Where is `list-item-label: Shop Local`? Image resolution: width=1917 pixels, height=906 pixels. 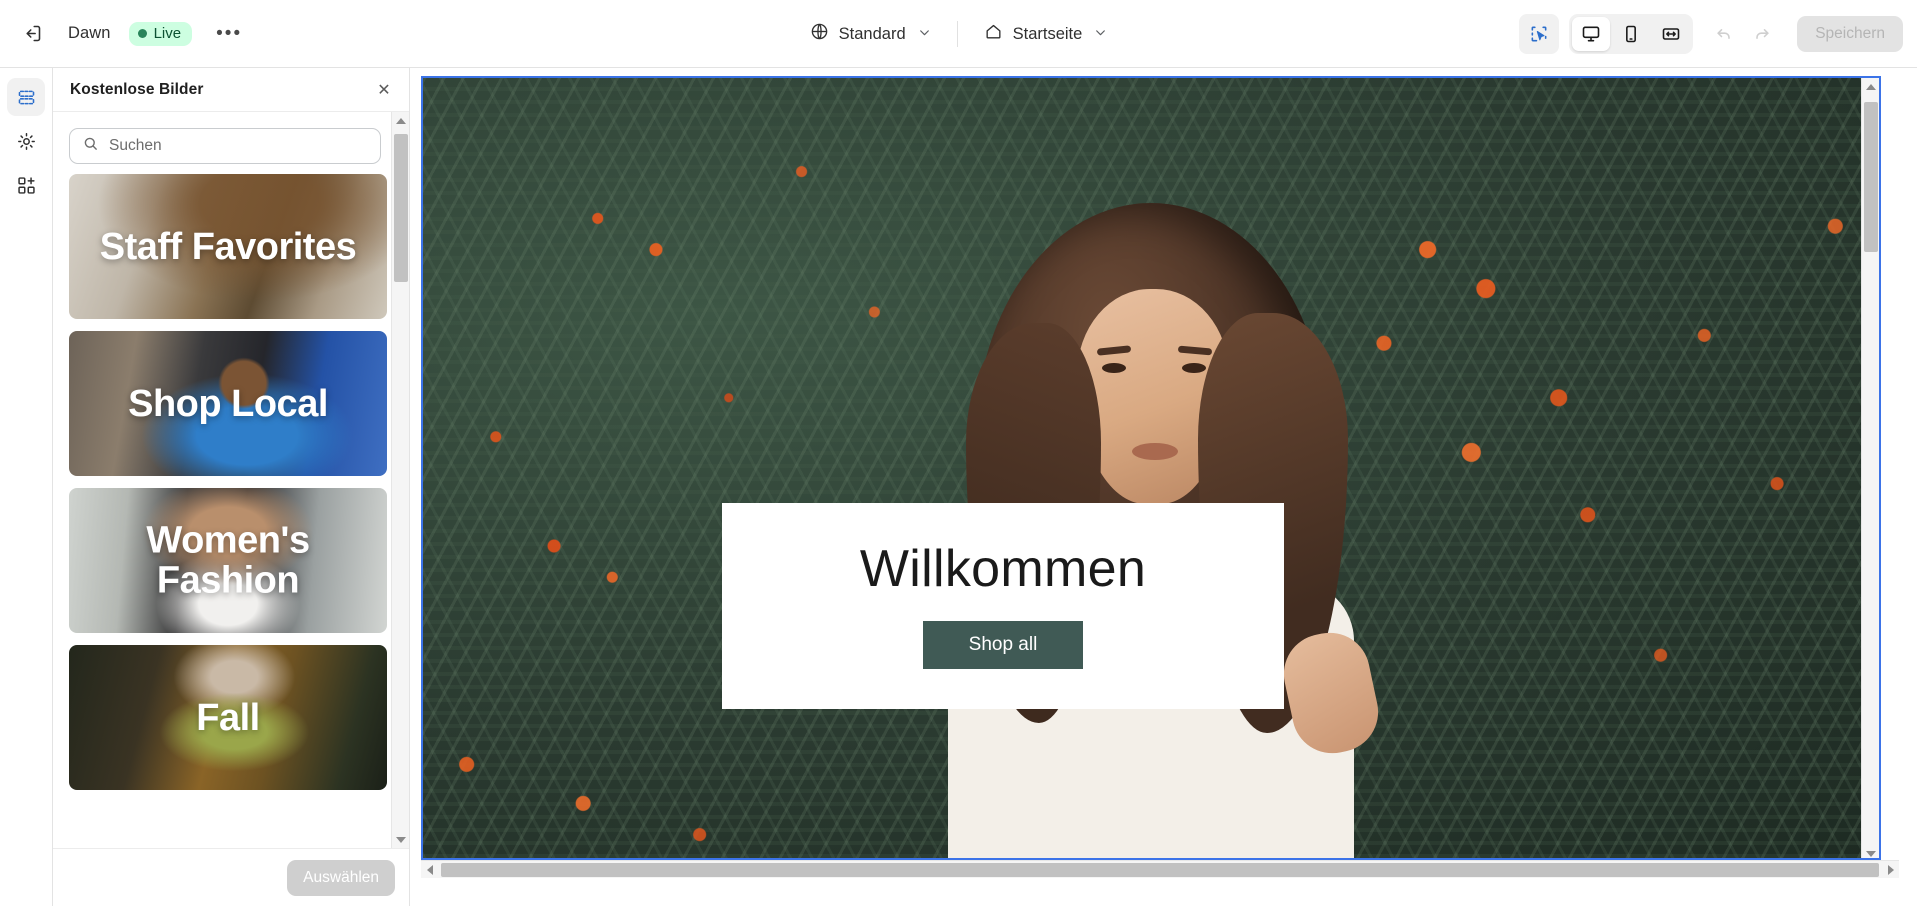 list-item-label: Shop Local is located at coordinates (228, 403).